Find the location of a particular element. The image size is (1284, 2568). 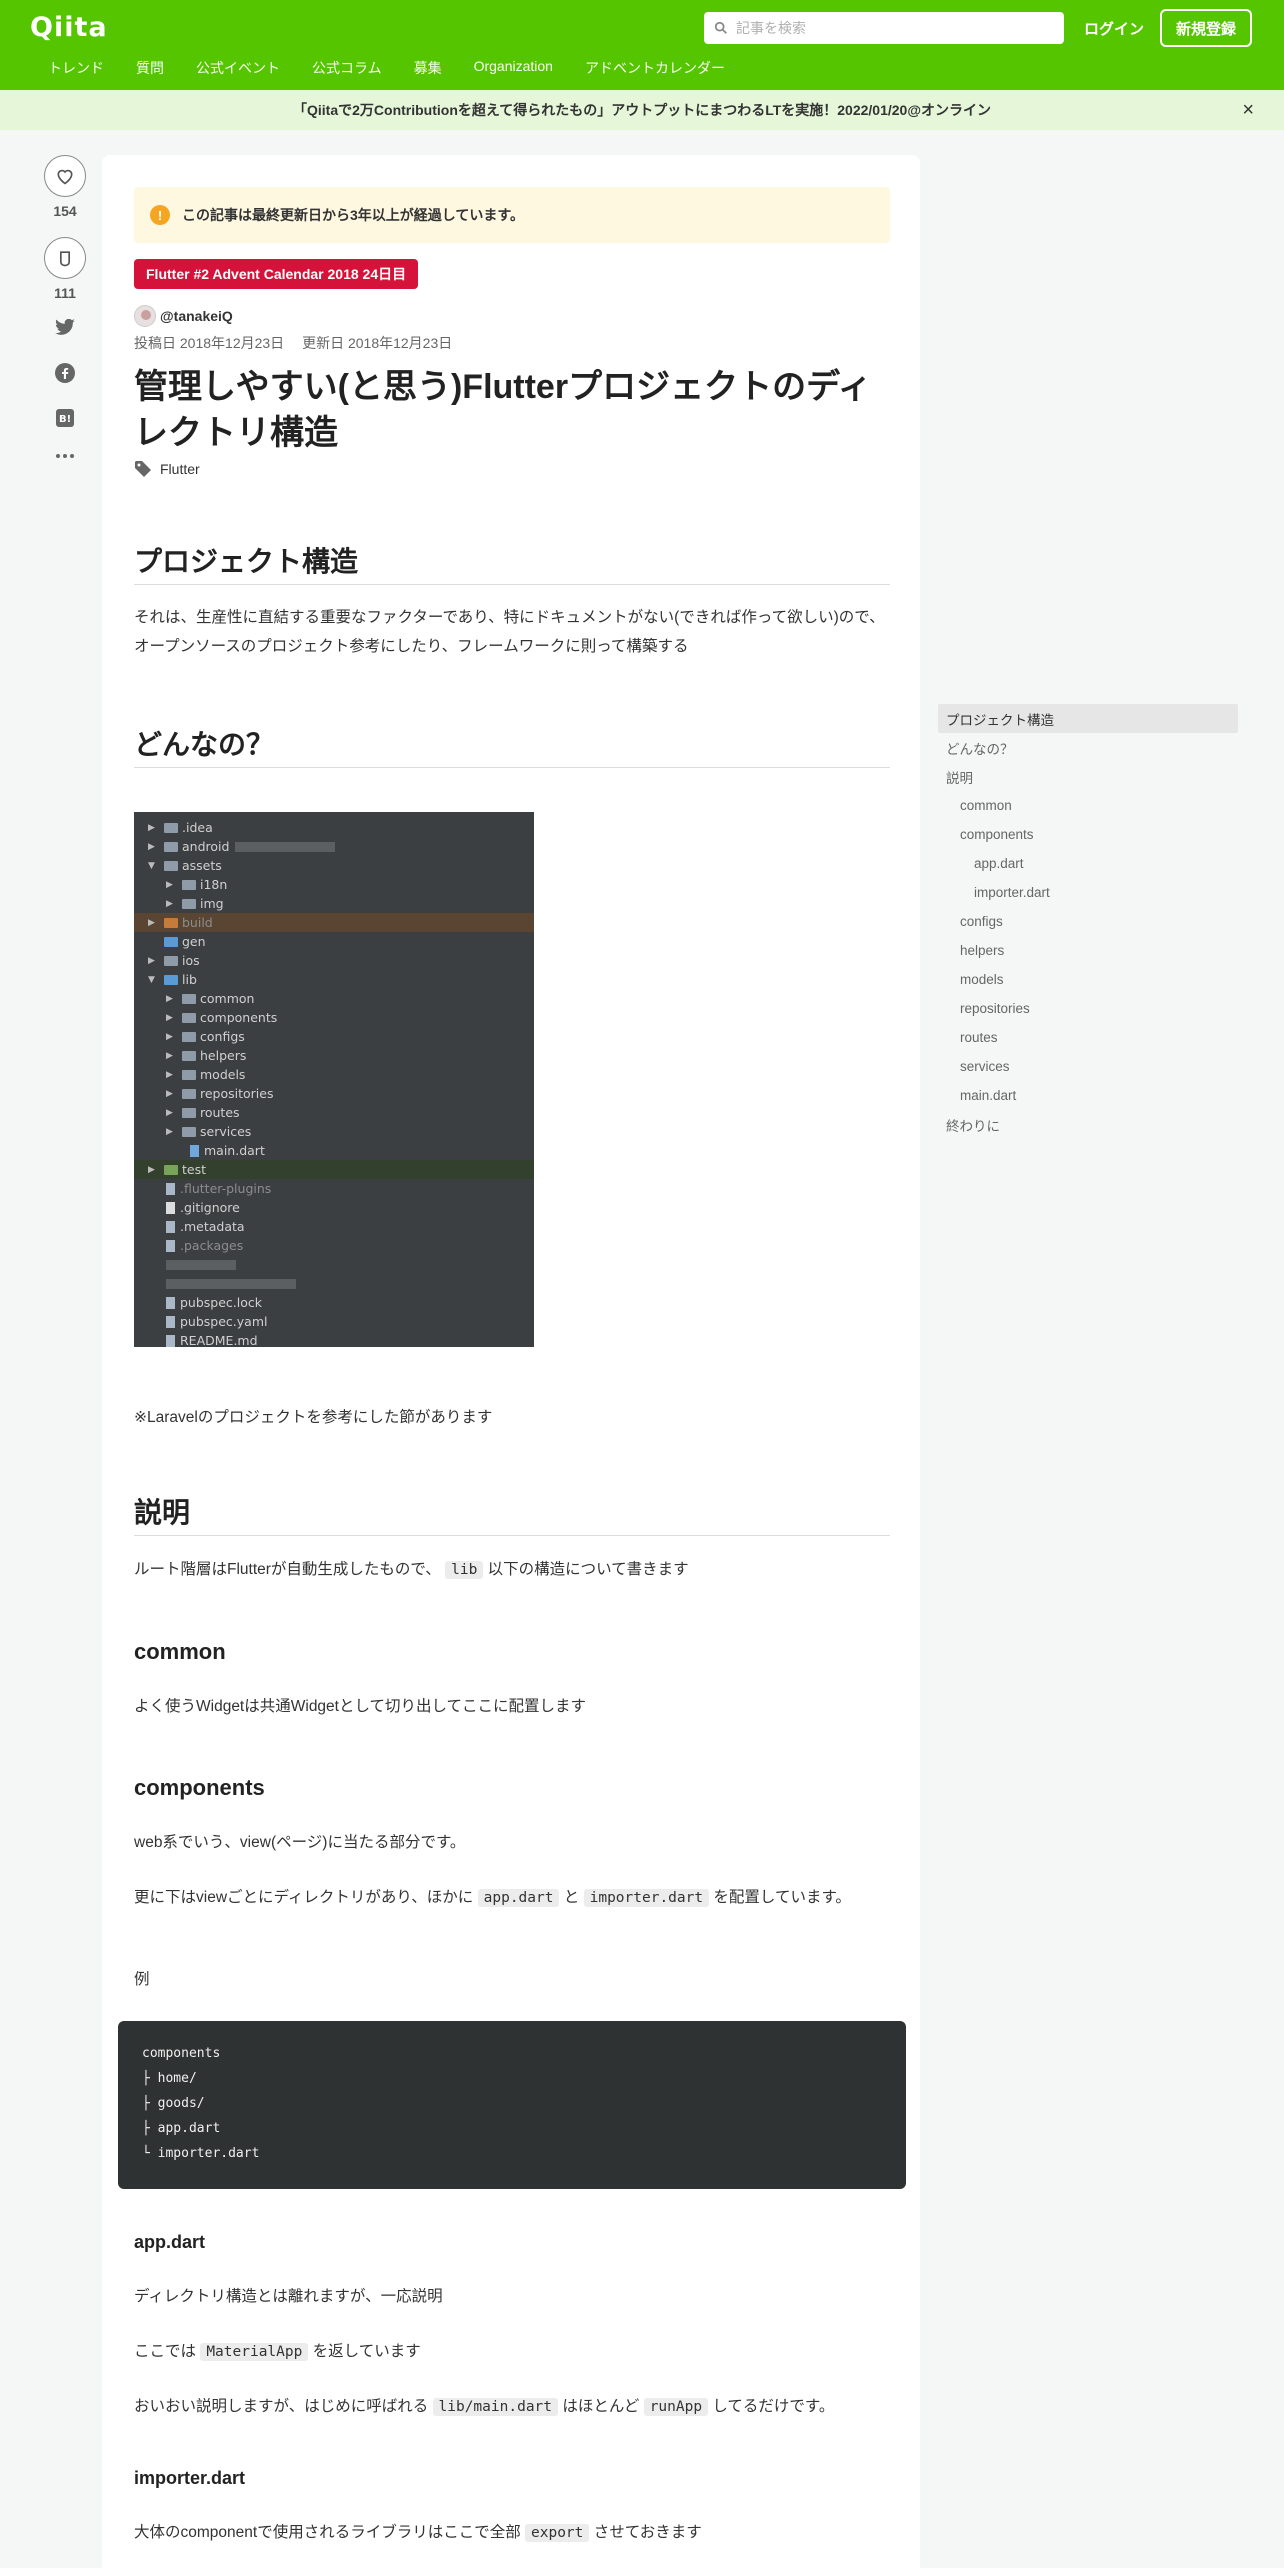

stock-icon is located at coordinates (65, 259).